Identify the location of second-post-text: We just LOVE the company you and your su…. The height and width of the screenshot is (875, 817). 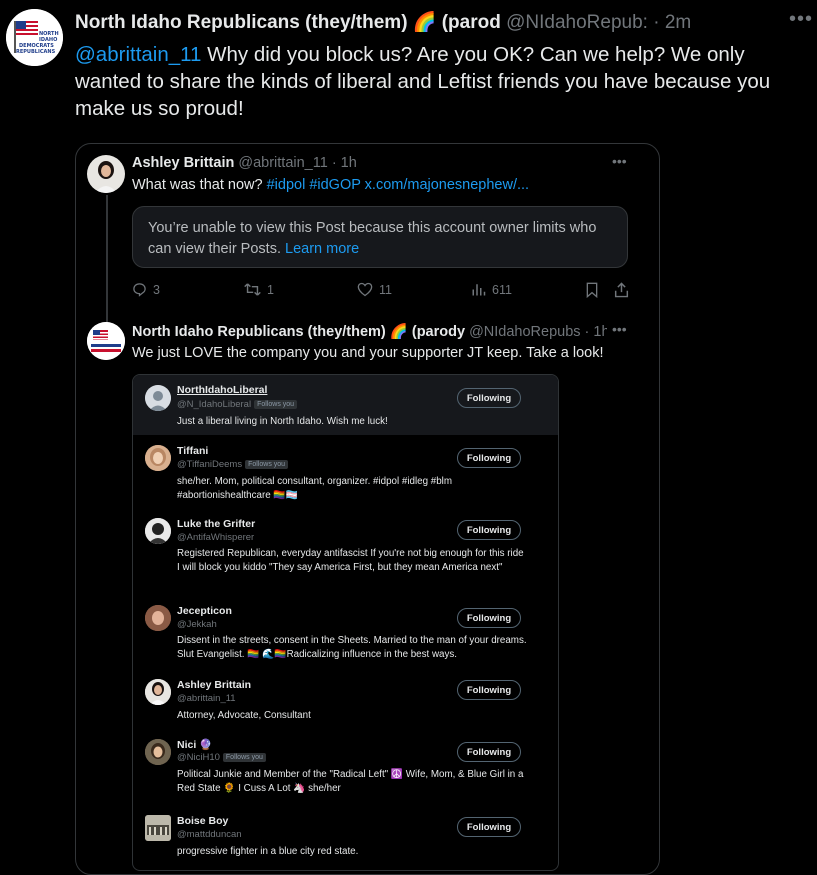
(368, 353).